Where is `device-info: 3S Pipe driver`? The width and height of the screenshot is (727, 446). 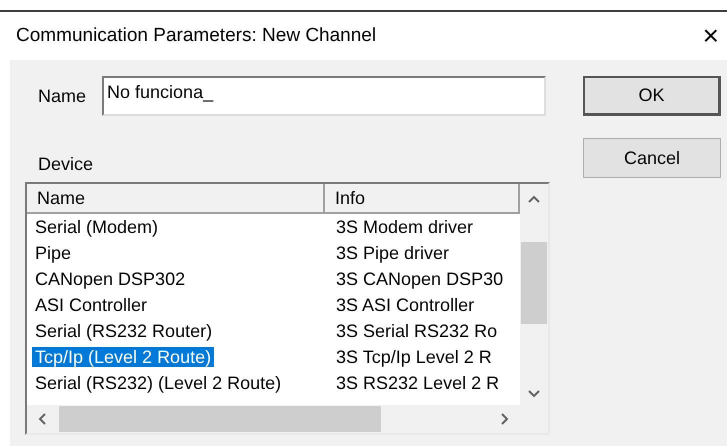
device-info: 3S Pipe driver is located at coordinates (392, 253).